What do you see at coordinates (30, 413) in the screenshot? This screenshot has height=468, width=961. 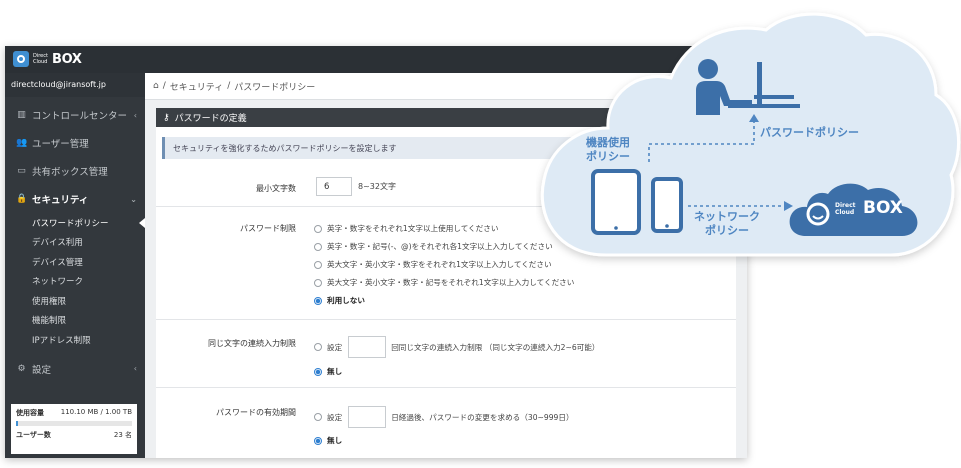 I see `capacity-label: 使用容量` at bounding box center [30, 413].